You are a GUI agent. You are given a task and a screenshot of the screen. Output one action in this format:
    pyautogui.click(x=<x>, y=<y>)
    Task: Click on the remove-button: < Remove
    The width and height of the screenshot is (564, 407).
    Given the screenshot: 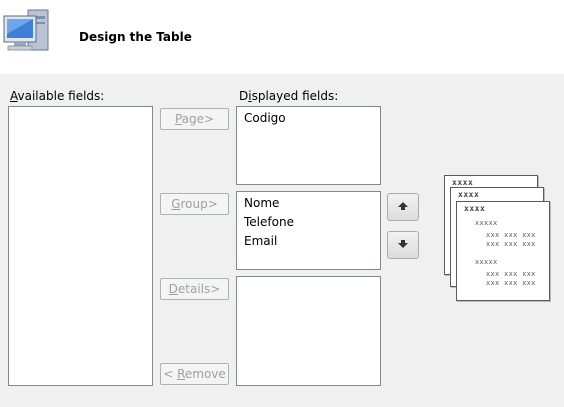 What is the action you would take?
    pyautogui.click(x=194, y=374)
    